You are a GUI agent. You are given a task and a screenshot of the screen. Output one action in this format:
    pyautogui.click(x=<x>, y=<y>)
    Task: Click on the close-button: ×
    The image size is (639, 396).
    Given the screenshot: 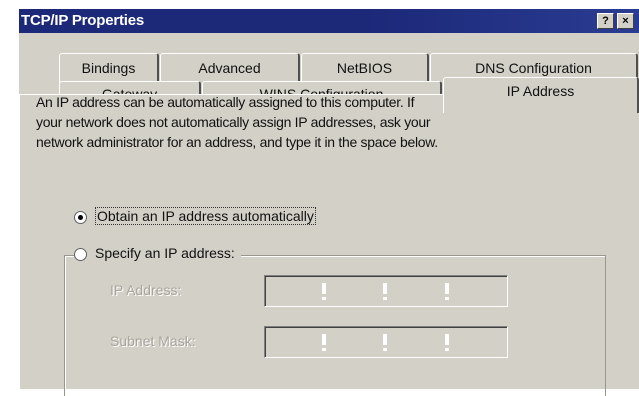 What is the action you would take?
    pyautogui.click(x=625, y=21)
    